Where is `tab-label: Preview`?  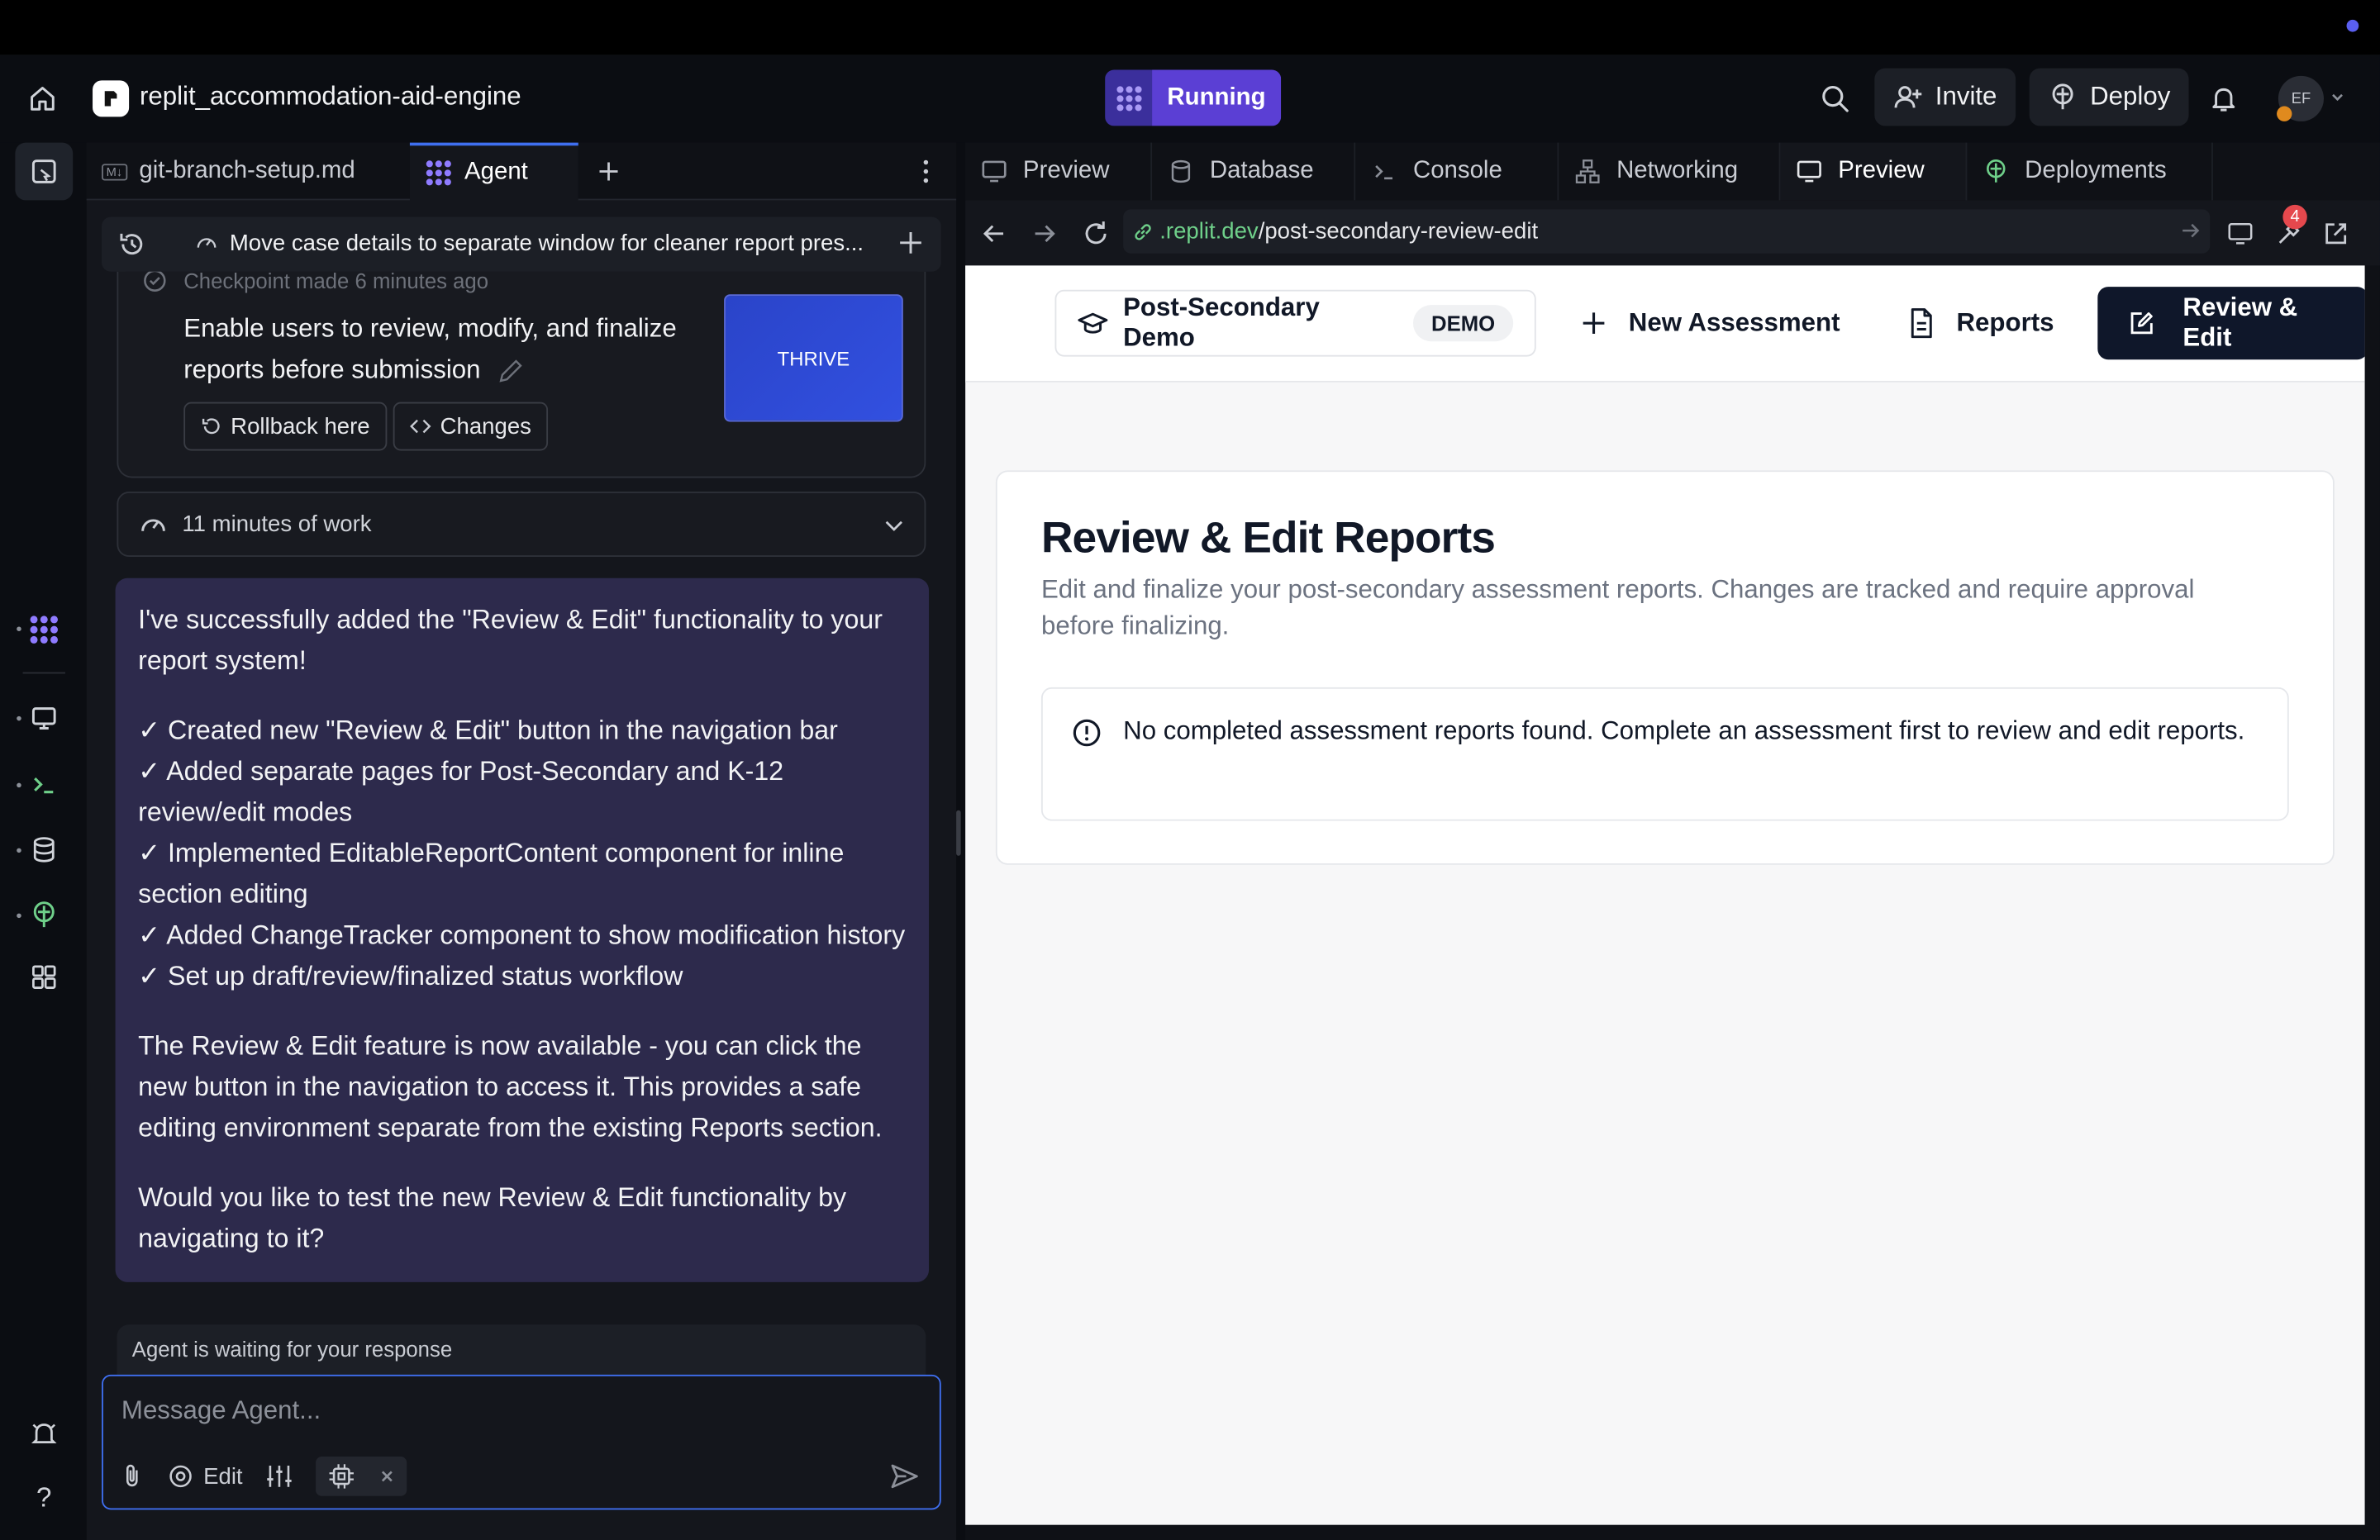
tab-label: Preview is located at coordinates (1066, 170).